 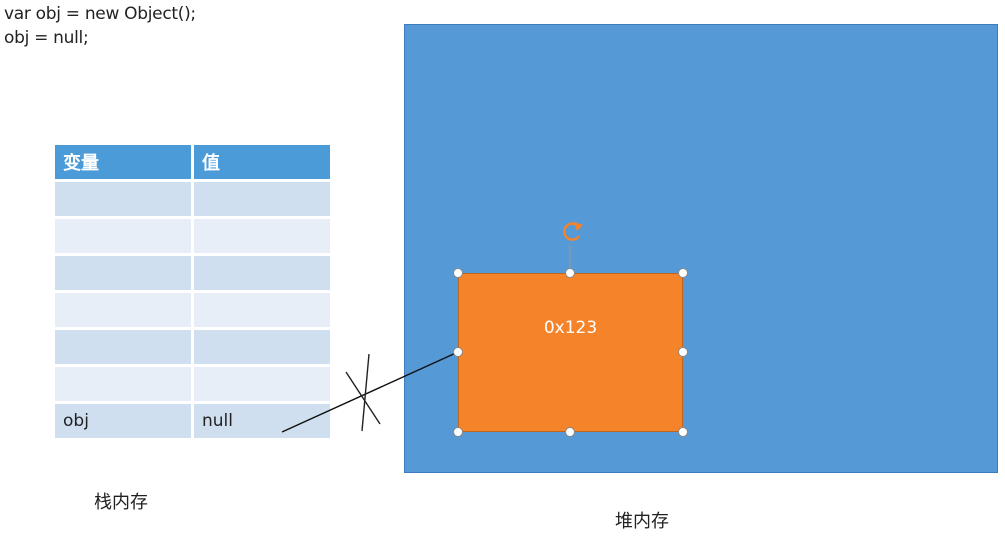 What do you see at coordinates (363, 392) in the screenshot?
I see `cross-mark-icon` at bounding box center [363, 392].